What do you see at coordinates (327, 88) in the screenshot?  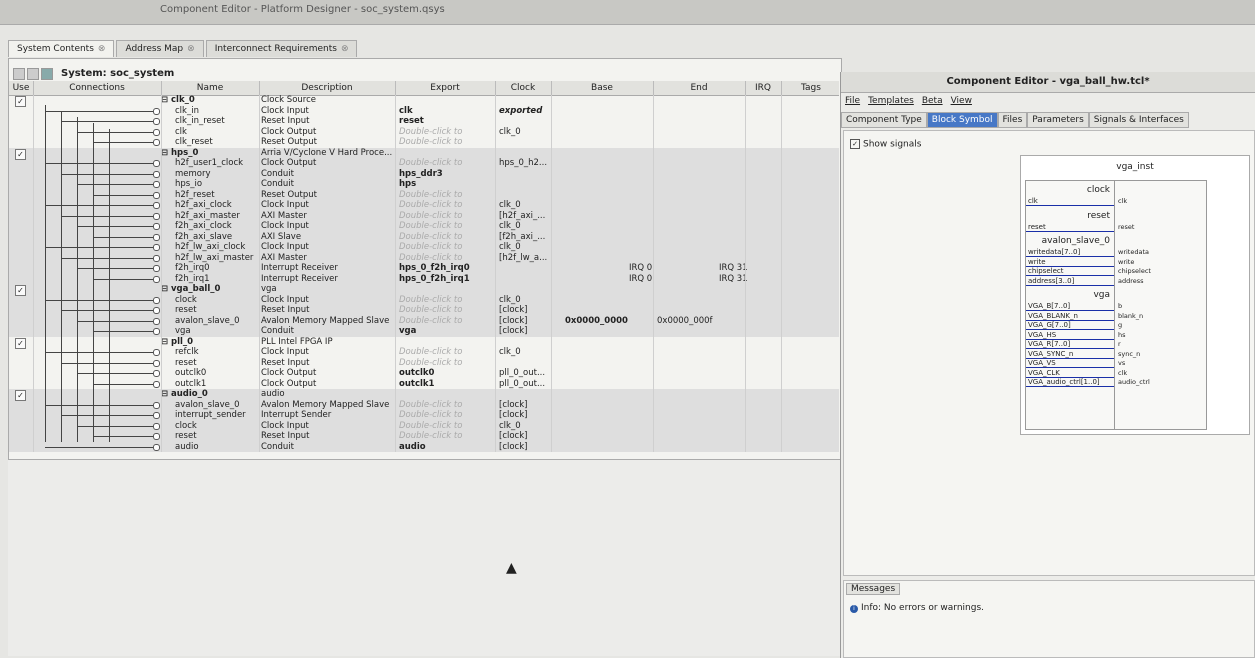 I see `col-description: Description` at bounding box center [327, 88].